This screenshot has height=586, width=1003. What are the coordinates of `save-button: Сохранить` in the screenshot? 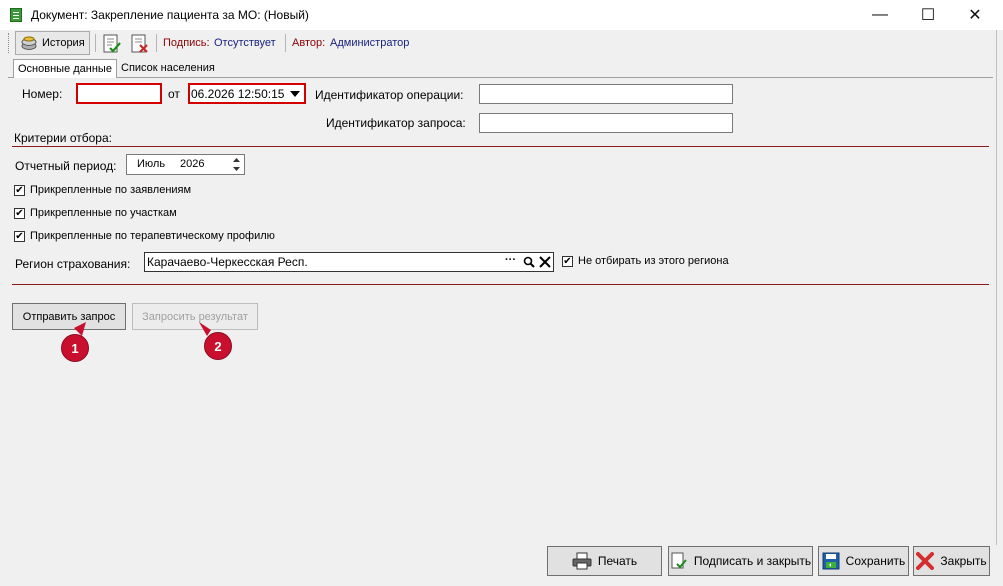 It's located at (863, 561).